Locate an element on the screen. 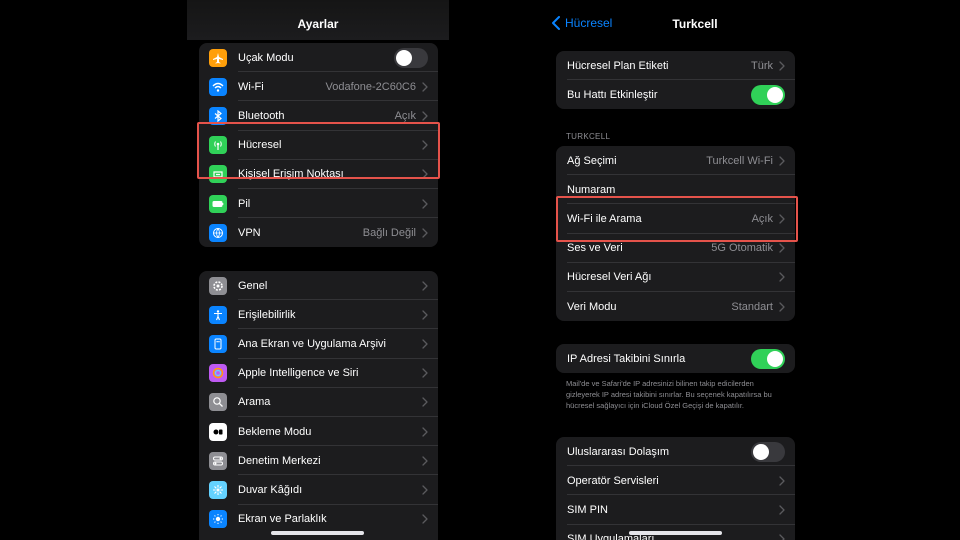 The image size is (960, 540). row-label: Operatör Servisleri is located at coordinates (613, 480).